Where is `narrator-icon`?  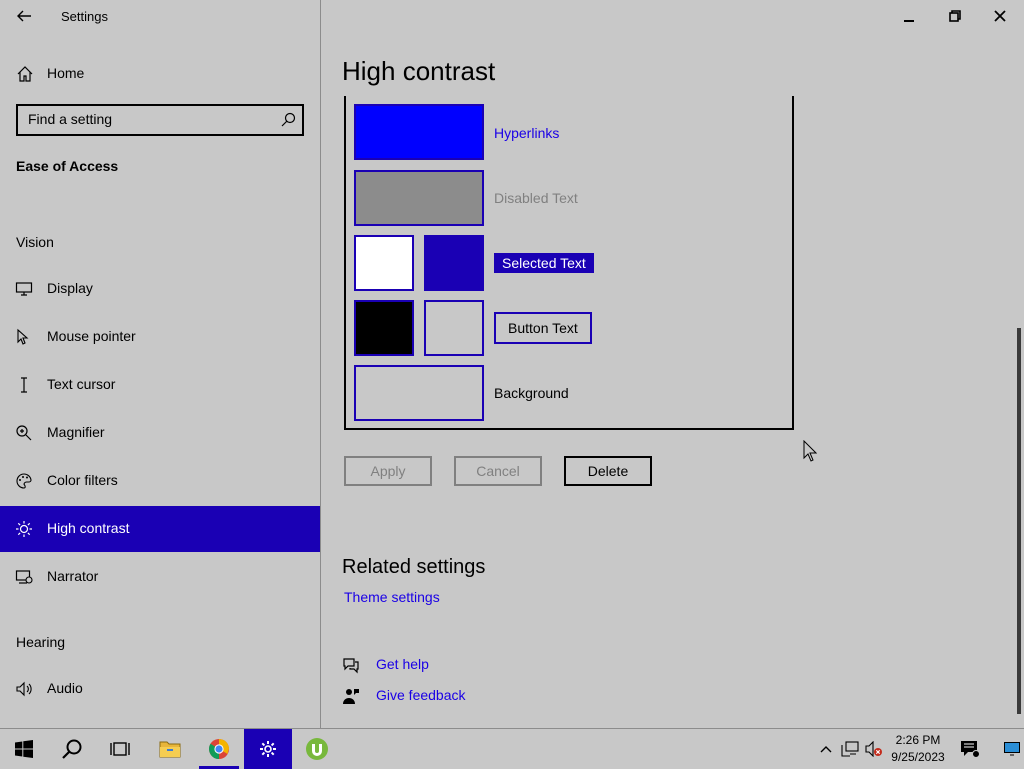
narrator-icon is located at coordinates (24, 577).